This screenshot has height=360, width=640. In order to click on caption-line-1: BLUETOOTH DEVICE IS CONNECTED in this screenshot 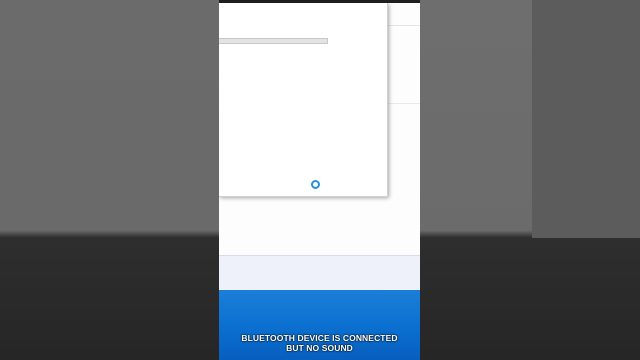, I will do `click(319, 338)`.